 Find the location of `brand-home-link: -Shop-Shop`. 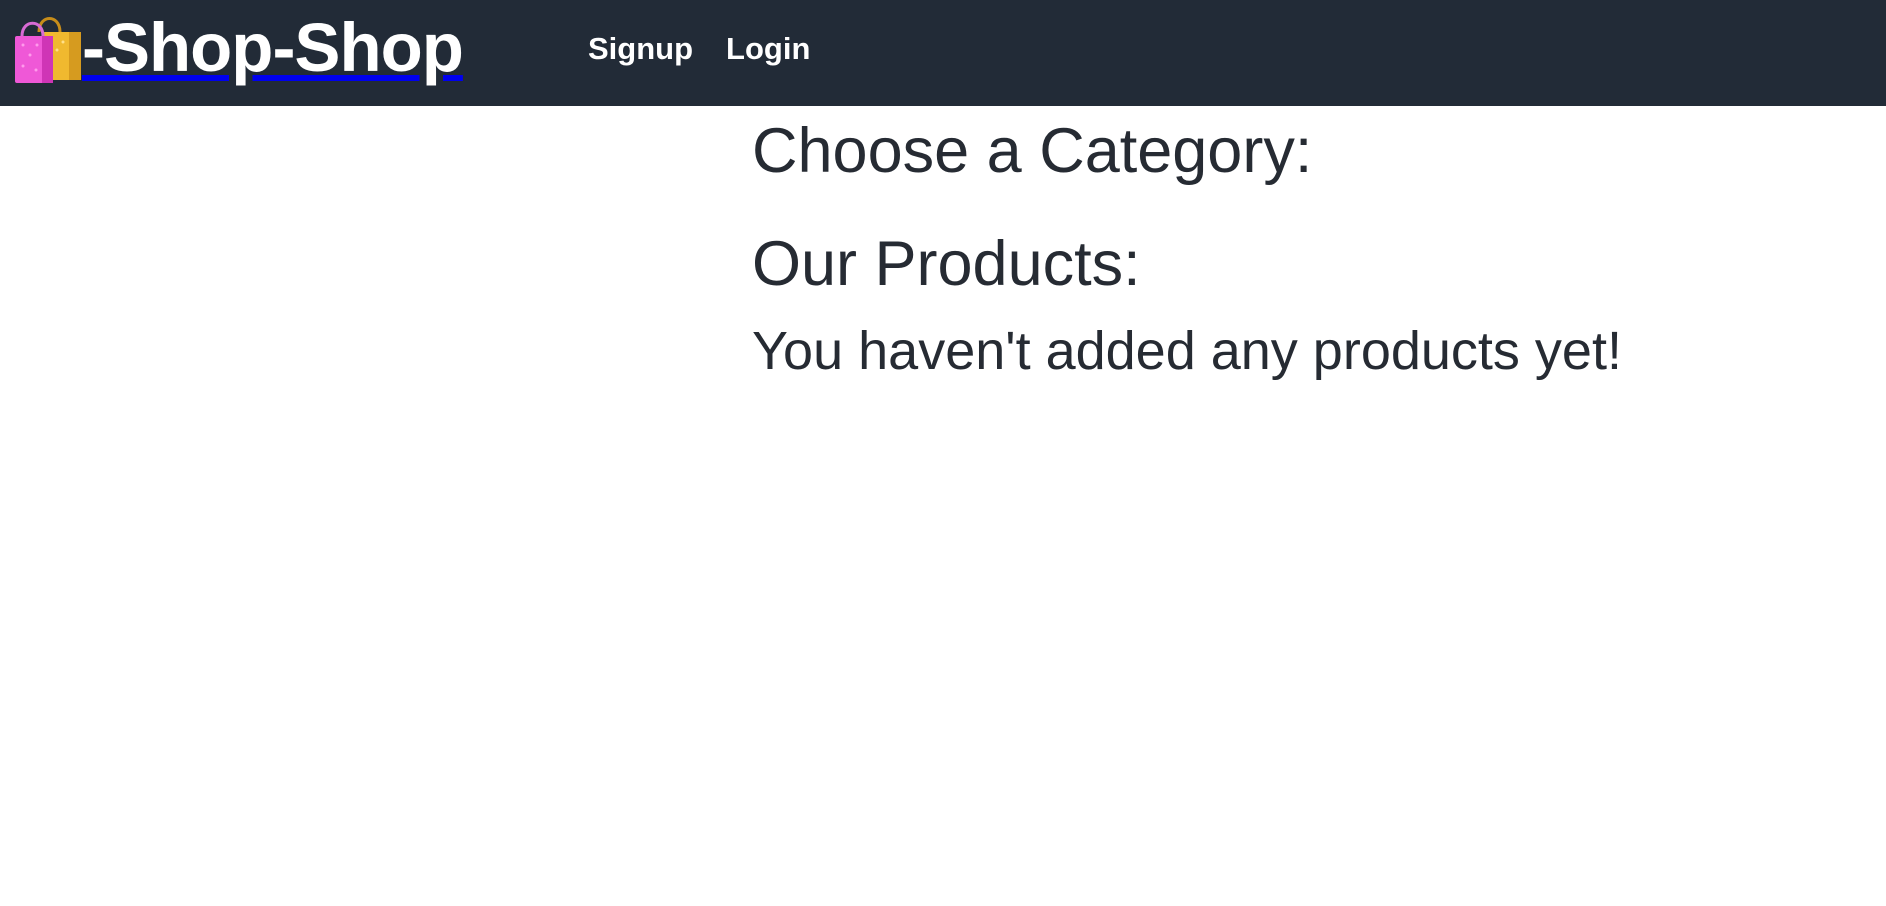

brand-home-link: -Shop-Shop is located at coordinates (238, 48).